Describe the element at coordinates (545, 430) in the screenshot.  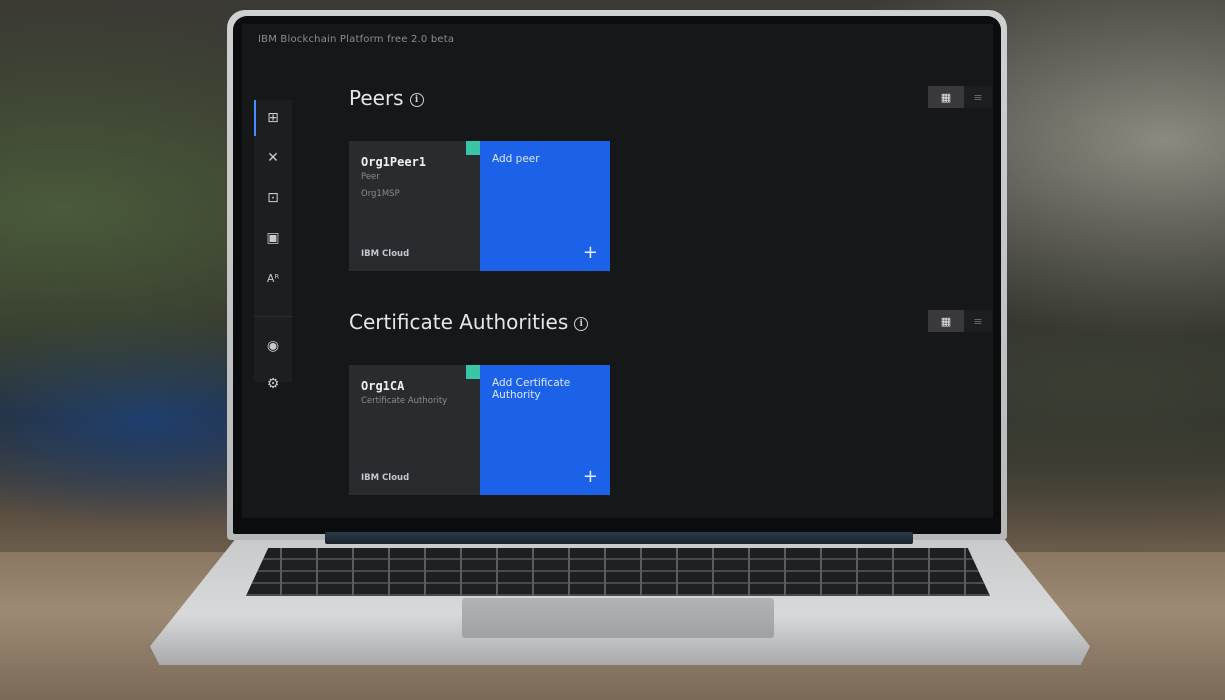
I see `add-ca-button: Add Certificate Authority +` at that location.